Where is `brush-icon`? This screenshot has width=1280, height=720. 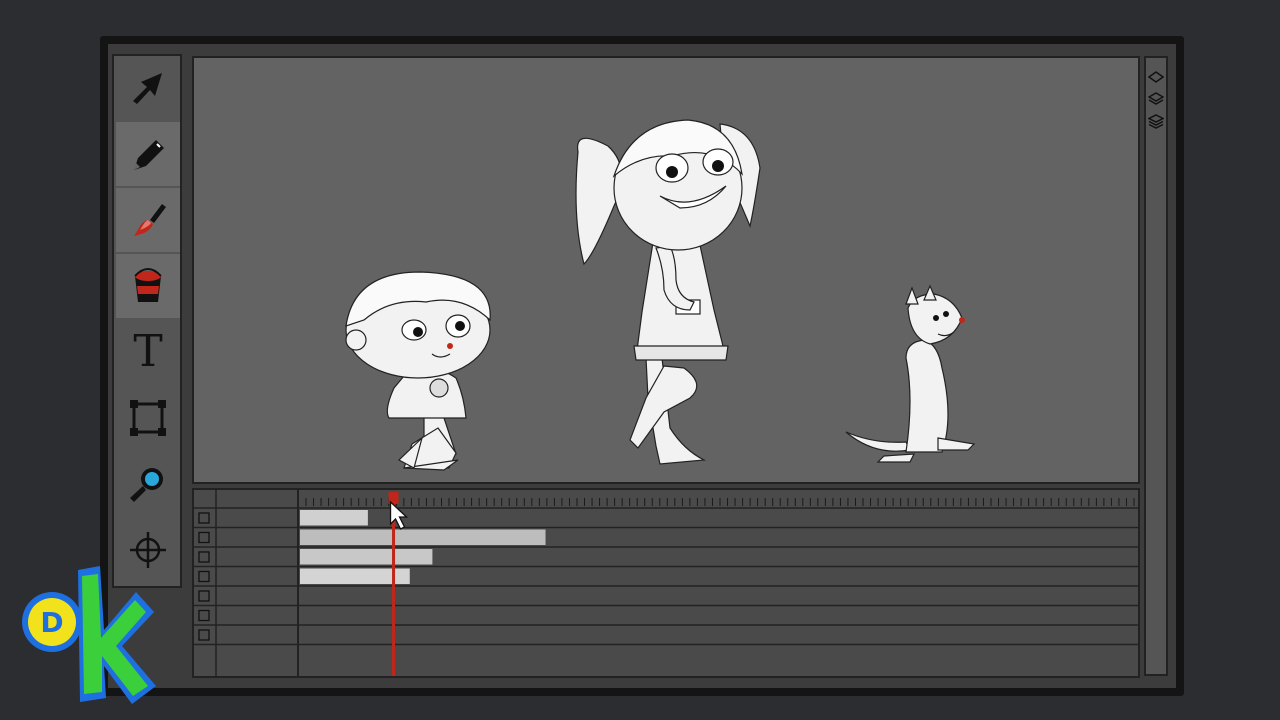 brush-icon is located at coordinates (150, 220).